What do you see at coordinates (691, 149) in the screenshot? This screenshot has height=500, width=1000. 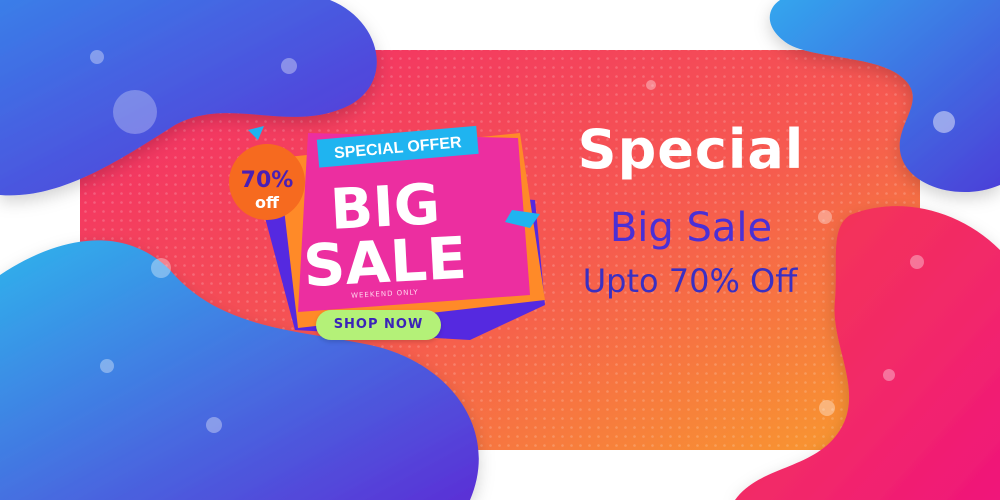 I see `headline-special: Special` at bounding box center [691, 149].